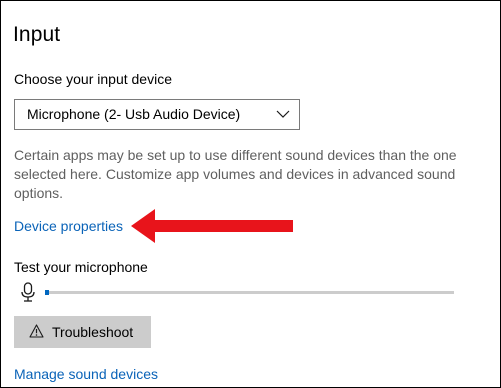 The height and width of the screenshot is (388, 501). Describe the element at coordinates (93, 332) in the screenshot. I see `troubleshoot-label: Troubleshoot` at that location.